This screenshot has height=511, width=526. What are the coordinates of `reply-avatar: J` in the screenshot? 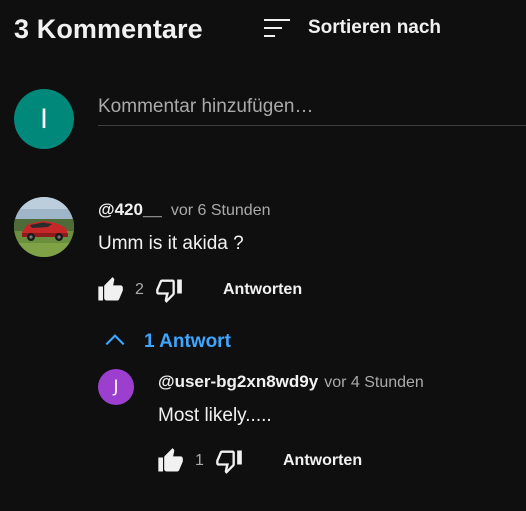 It's located at (116, 387).